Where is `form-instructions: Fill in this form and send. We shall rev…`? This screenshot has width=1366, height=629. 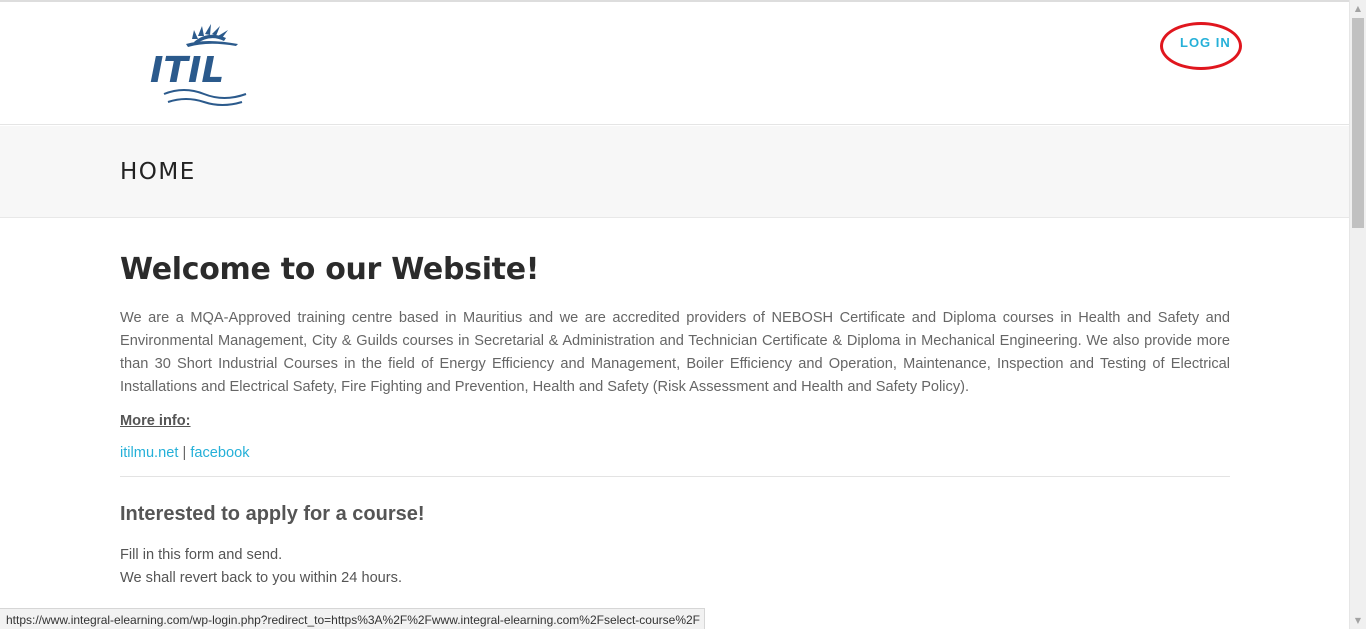 form-instructions: Fill in this form and send. We shall rev… is located at coordinates (675, 567).